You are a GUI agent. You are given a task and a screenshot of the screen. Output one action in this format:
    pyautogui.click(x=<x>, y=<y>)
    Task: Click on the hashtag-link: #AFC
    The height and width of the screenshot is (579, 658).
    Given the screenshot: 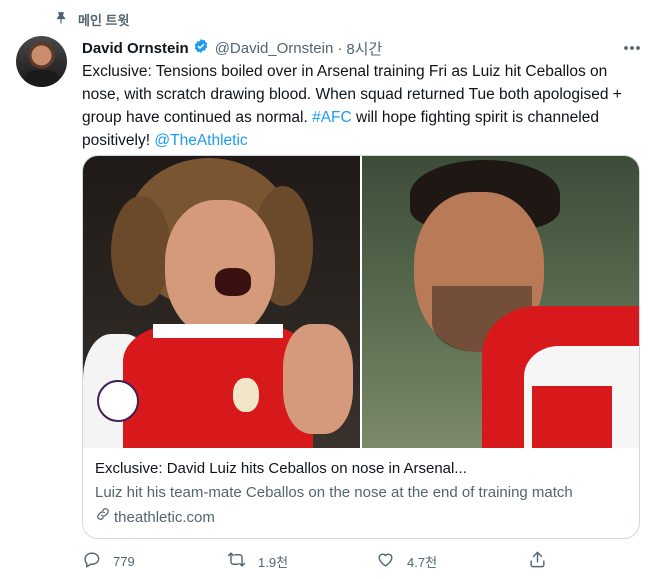 What is the action you would take?
    pyautogui.click(x=332, y=117)
    